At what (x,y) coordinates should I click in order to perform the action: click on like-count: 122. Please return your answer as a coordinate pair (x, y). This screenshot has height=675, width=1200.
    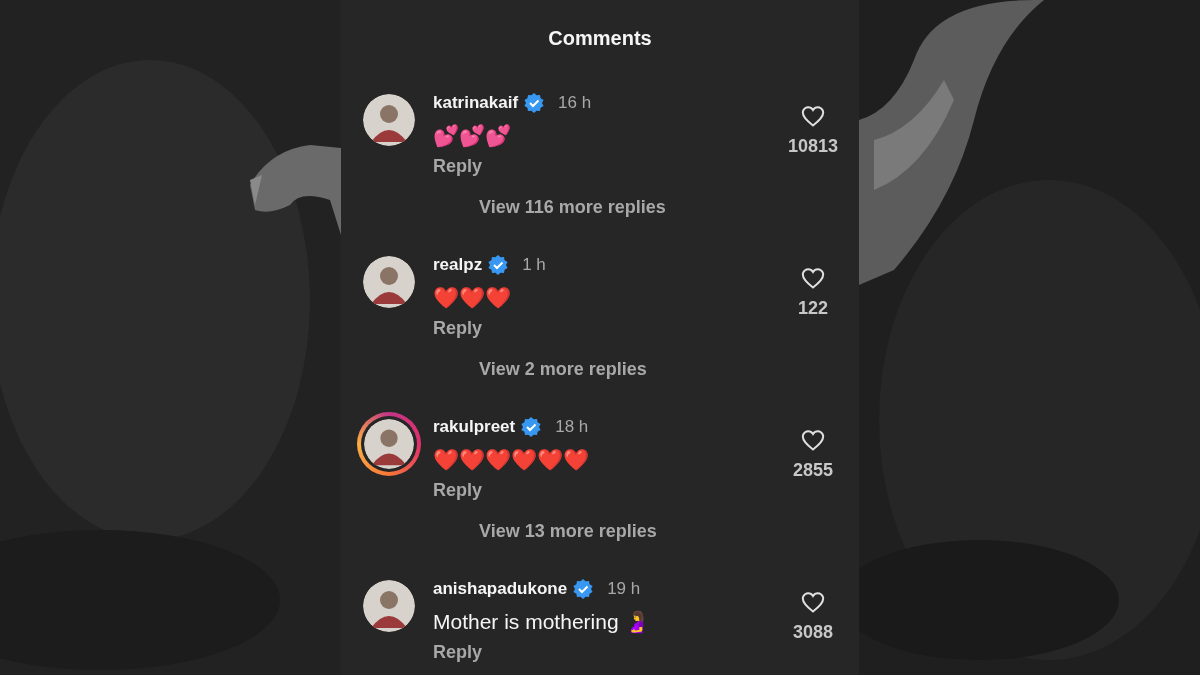
    Looking at the image, I should click on (812, 308).